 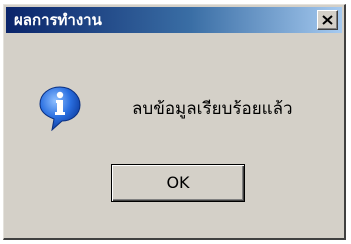 I want to click on title-bar: ผลการทำงาน, so click(x=174, y=20).